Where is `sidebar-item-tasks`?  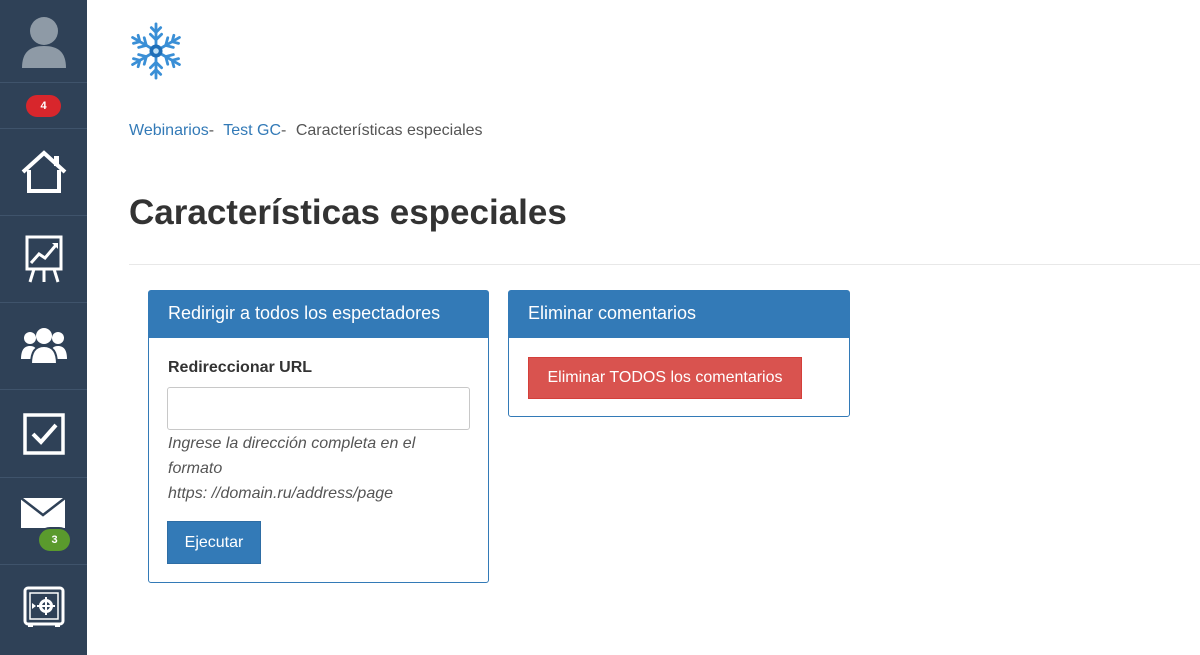 sidebar-item-tasks is located at coordinates (43, 434).